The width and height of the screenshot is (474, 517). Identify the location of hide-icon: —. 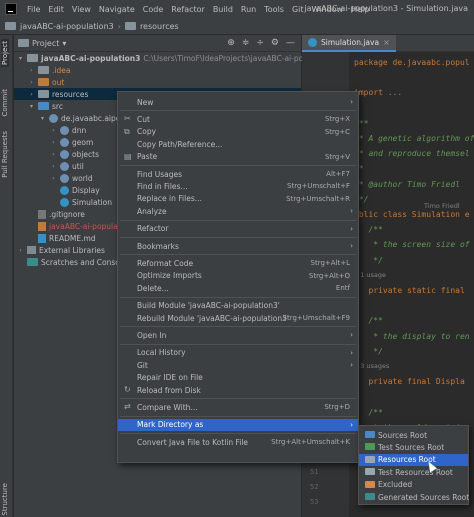
(290, 43).